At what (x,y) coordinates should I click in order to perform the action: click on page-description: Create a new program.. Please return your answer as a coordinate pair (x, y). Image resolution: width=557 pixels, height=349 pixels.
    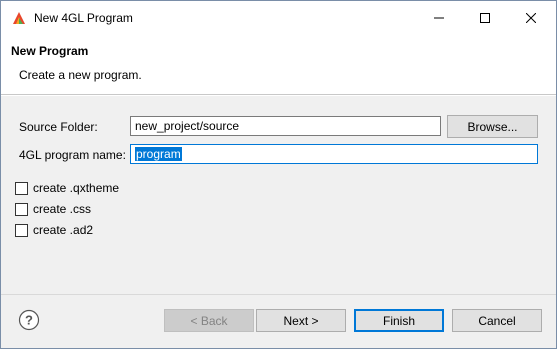
    Looking at the image, I should click on (80, 75).